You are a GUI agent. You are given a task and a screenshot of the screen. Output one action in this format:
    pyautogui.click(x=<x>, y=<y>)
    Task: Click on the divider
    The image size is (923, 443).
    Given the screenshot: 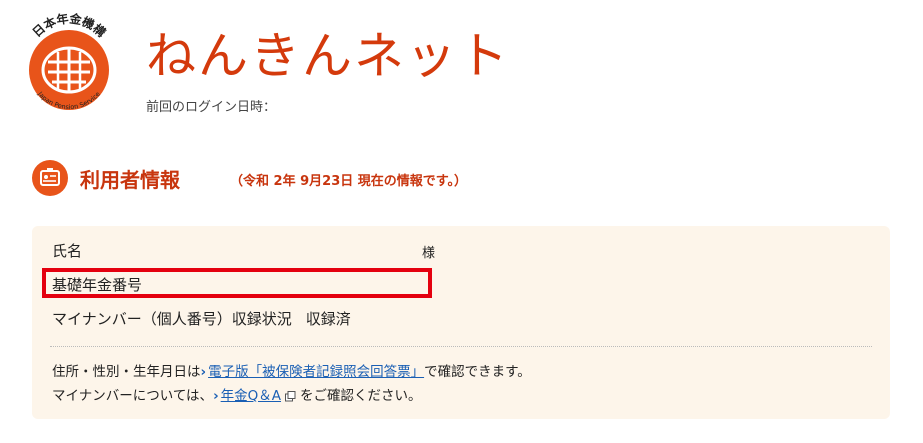 What is the action you would take?
    pyautogui.click(x=461, y=346)
    